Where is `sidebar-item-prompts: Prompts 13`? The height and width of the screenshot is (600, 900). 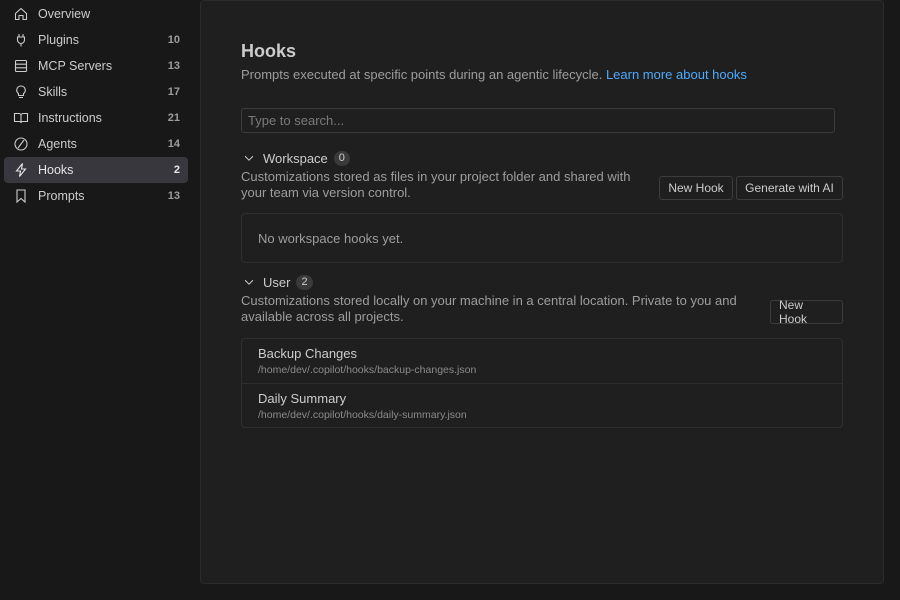 sidebar-item-prompts: Prompts 13 is located at coordinates (96, 196).